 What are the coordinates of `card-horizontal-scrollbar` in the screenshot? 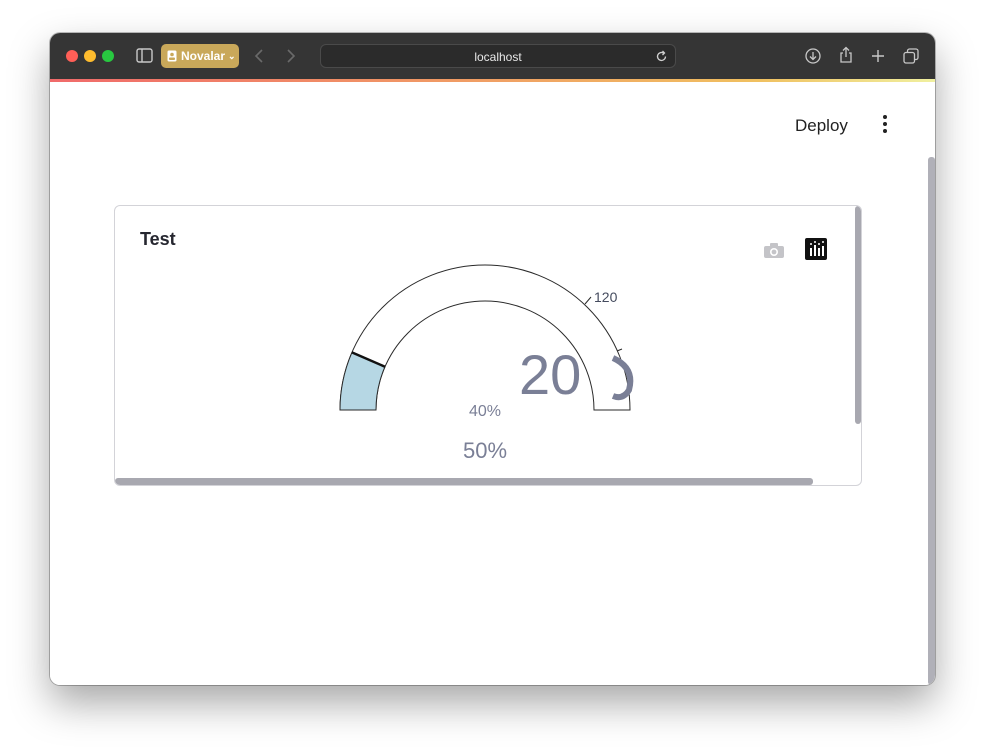 It's located at (464, 481).